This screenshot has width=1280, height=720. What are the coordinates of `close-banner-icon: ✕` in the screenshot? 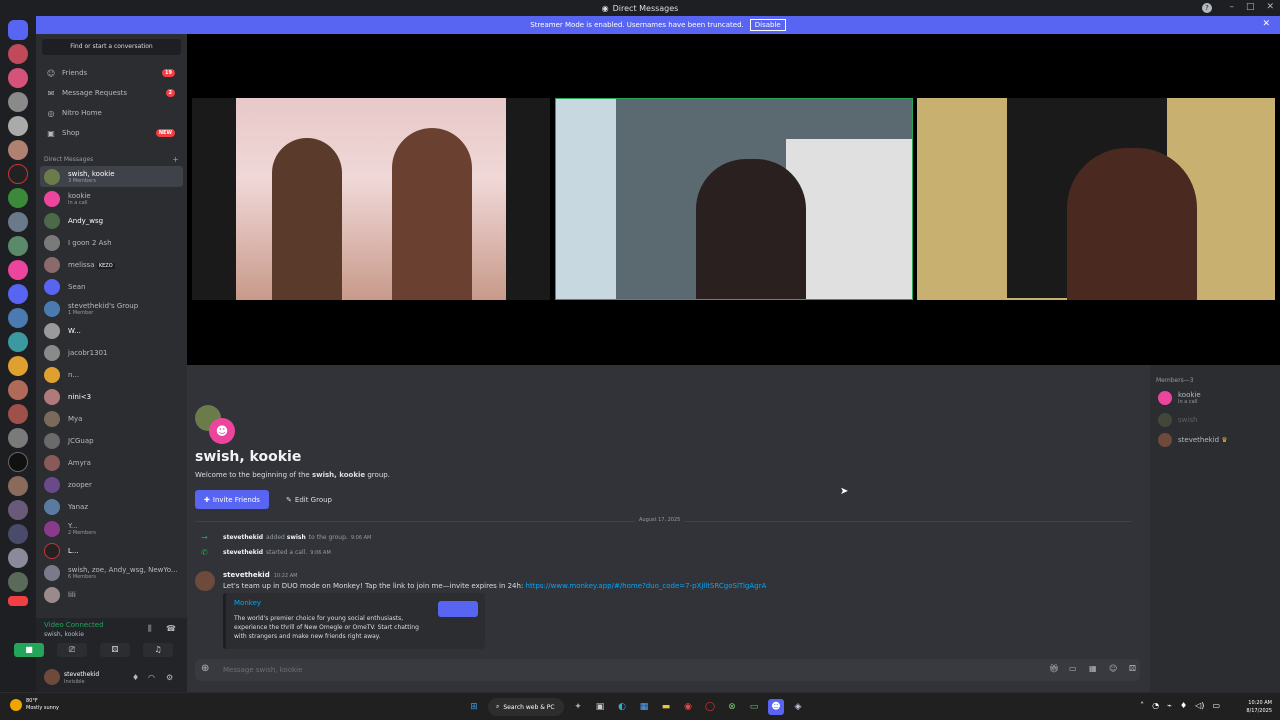 It's located at (1266, 24).